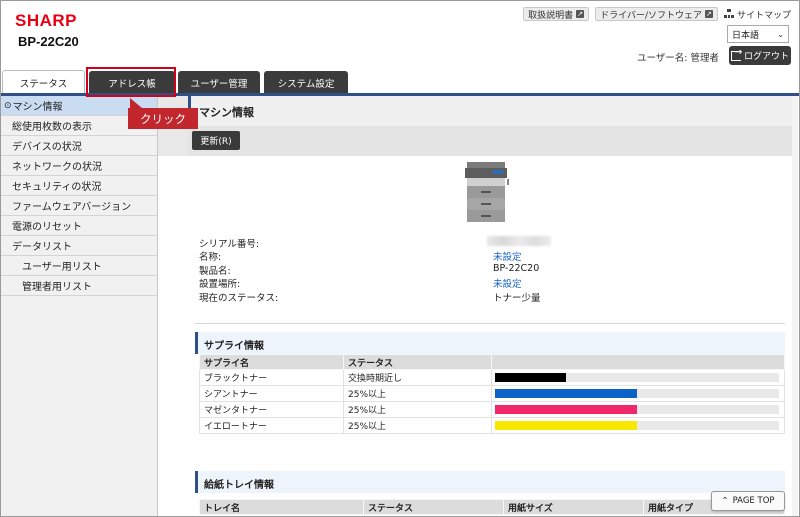 This screenshot has width=800, height=517. What do you see at coordinates (566, 393) in the screenshot?
I see `cyan-toner-bar` at bounding box center [566, 393].